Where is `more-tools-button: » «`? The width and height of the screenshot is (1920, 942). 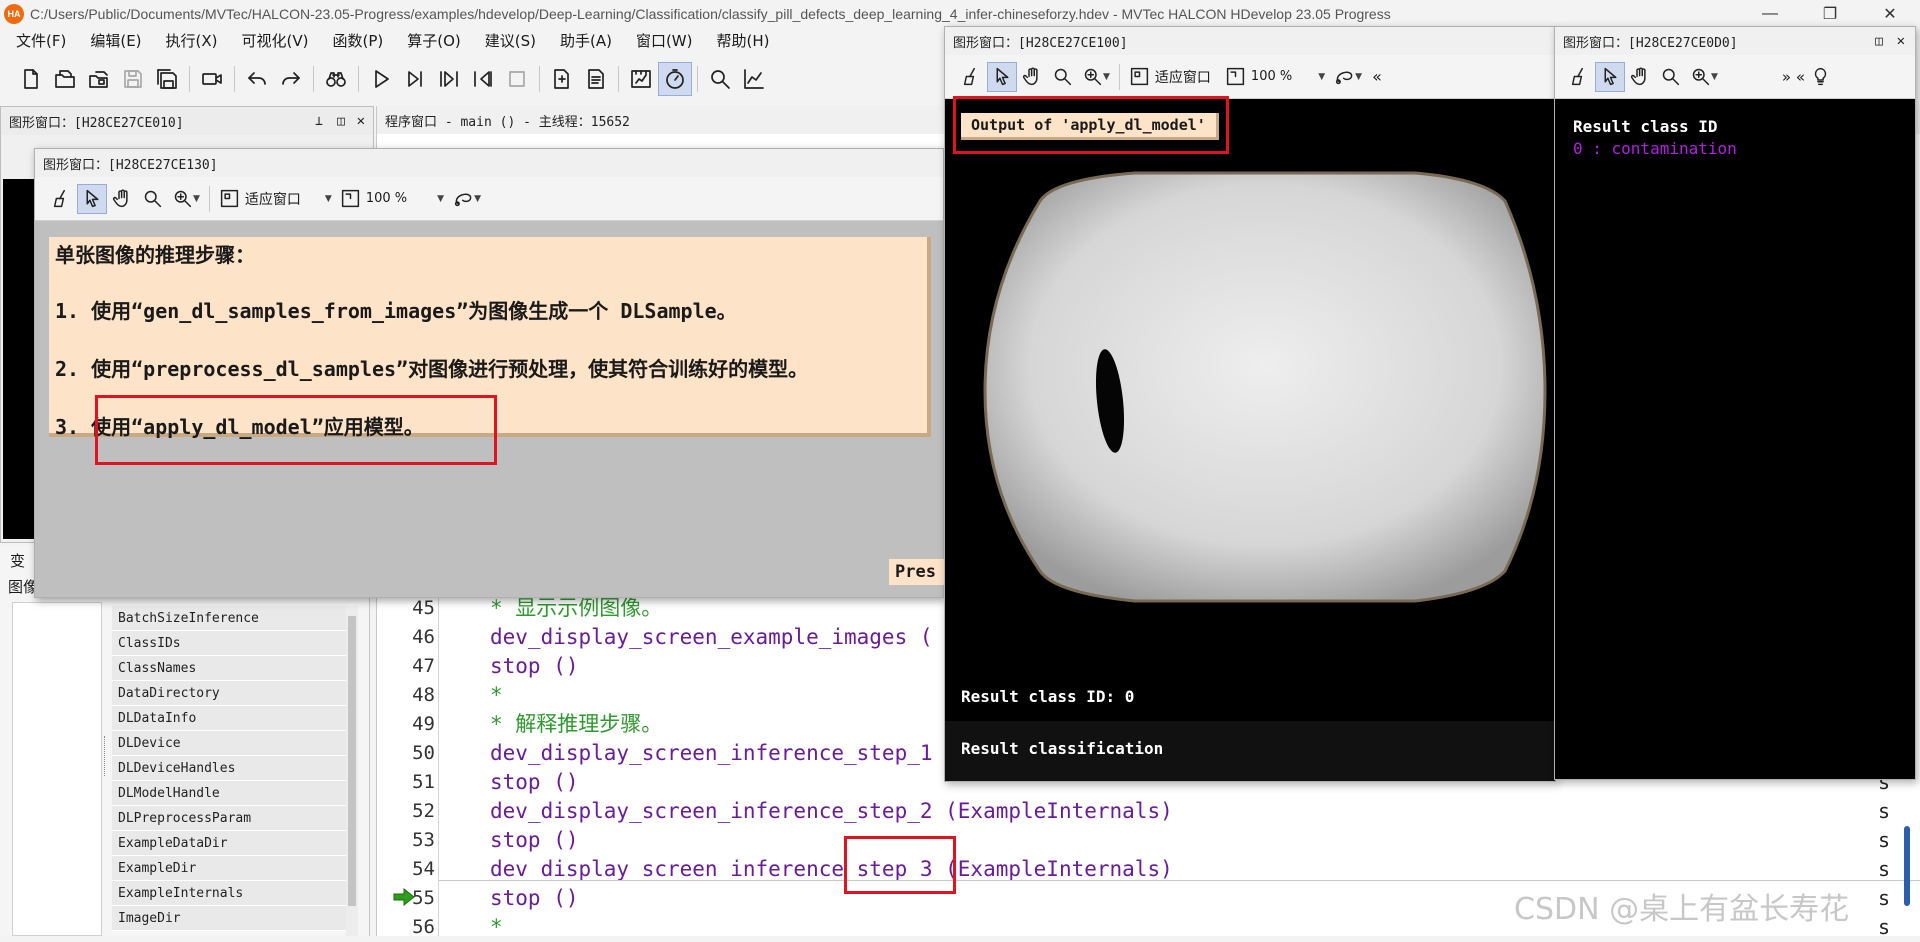 more-tools-button: » « is located at coordinates (1793, 77).